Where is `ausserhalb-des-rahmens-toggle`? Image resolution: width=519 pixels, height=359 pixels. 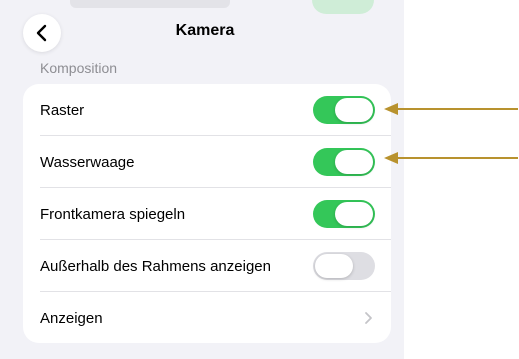
ausserhalb-des-rahmens-toggle is located at coordinates (344, 266).